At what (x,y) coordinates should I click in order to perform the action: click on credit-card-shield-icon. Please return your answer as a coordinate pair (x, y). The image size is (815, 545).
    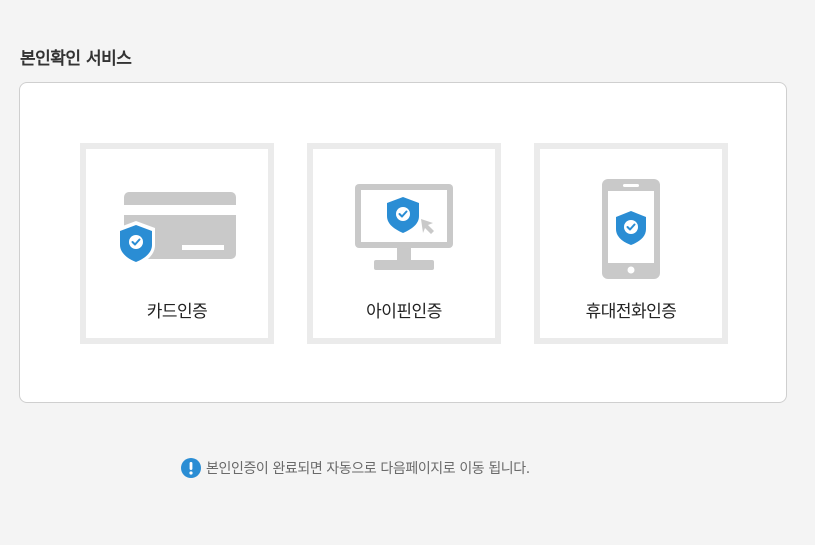
    Looking at the image, I should click on (176, 229).